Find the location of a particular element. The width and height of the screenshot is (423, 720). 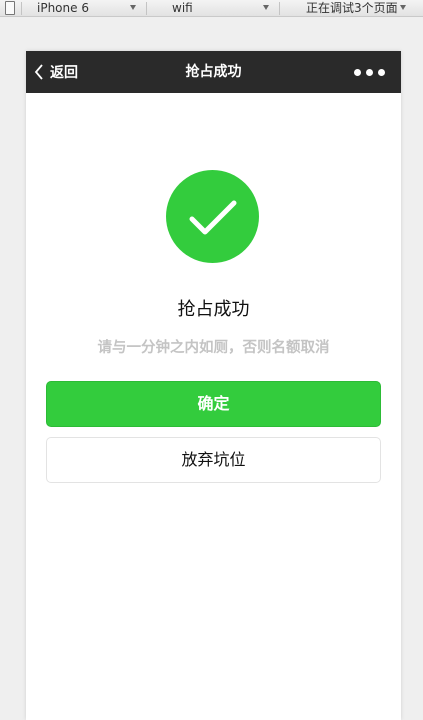

page-title: 抢占成功 is located at coordinates (213, 72).